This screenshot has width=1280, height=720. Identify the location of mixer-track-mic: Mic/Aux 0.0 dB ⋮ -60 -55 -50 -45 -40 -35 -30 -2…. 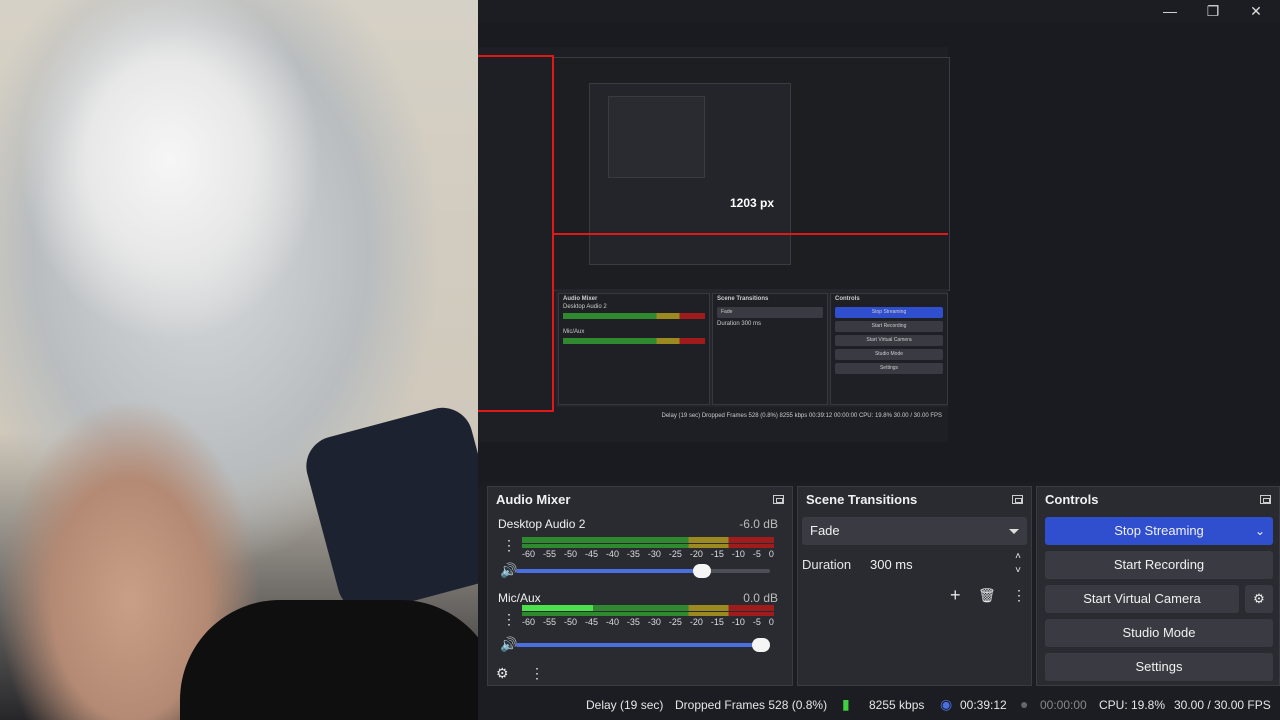
(639, 626).